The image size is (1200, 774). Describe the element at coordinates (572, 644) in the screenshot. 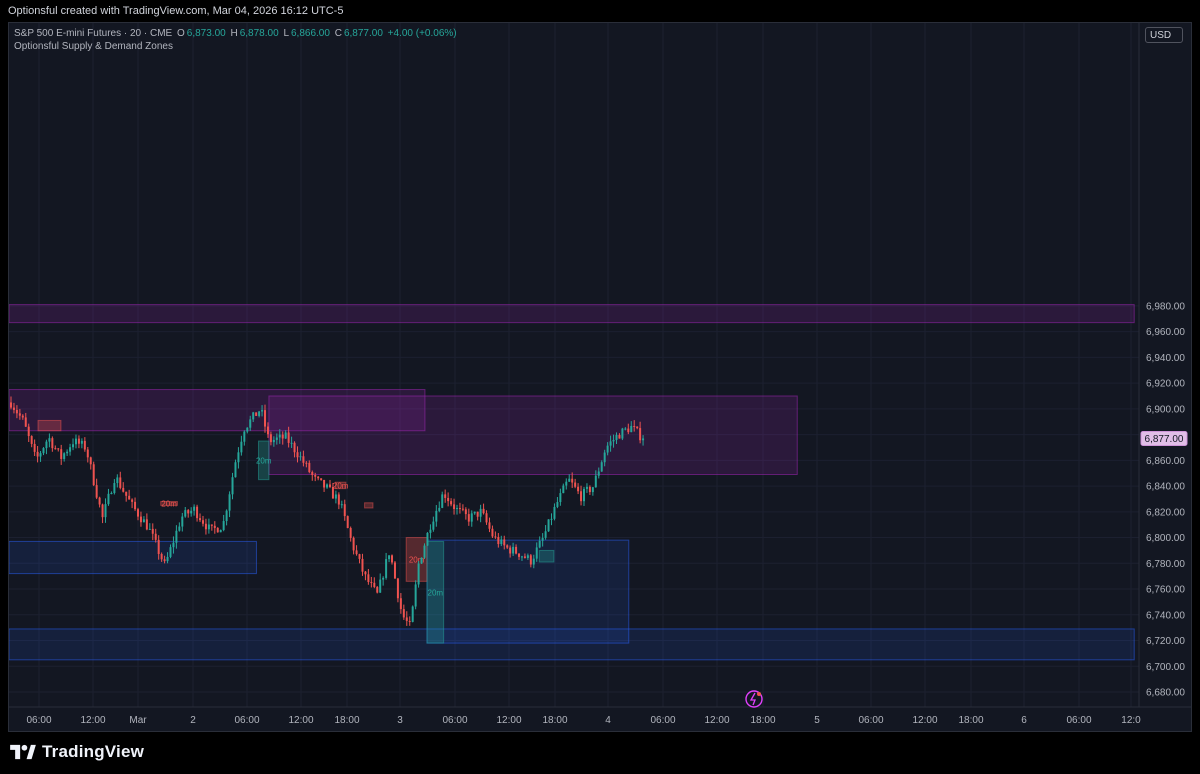

I see `demand-zone` at that location.